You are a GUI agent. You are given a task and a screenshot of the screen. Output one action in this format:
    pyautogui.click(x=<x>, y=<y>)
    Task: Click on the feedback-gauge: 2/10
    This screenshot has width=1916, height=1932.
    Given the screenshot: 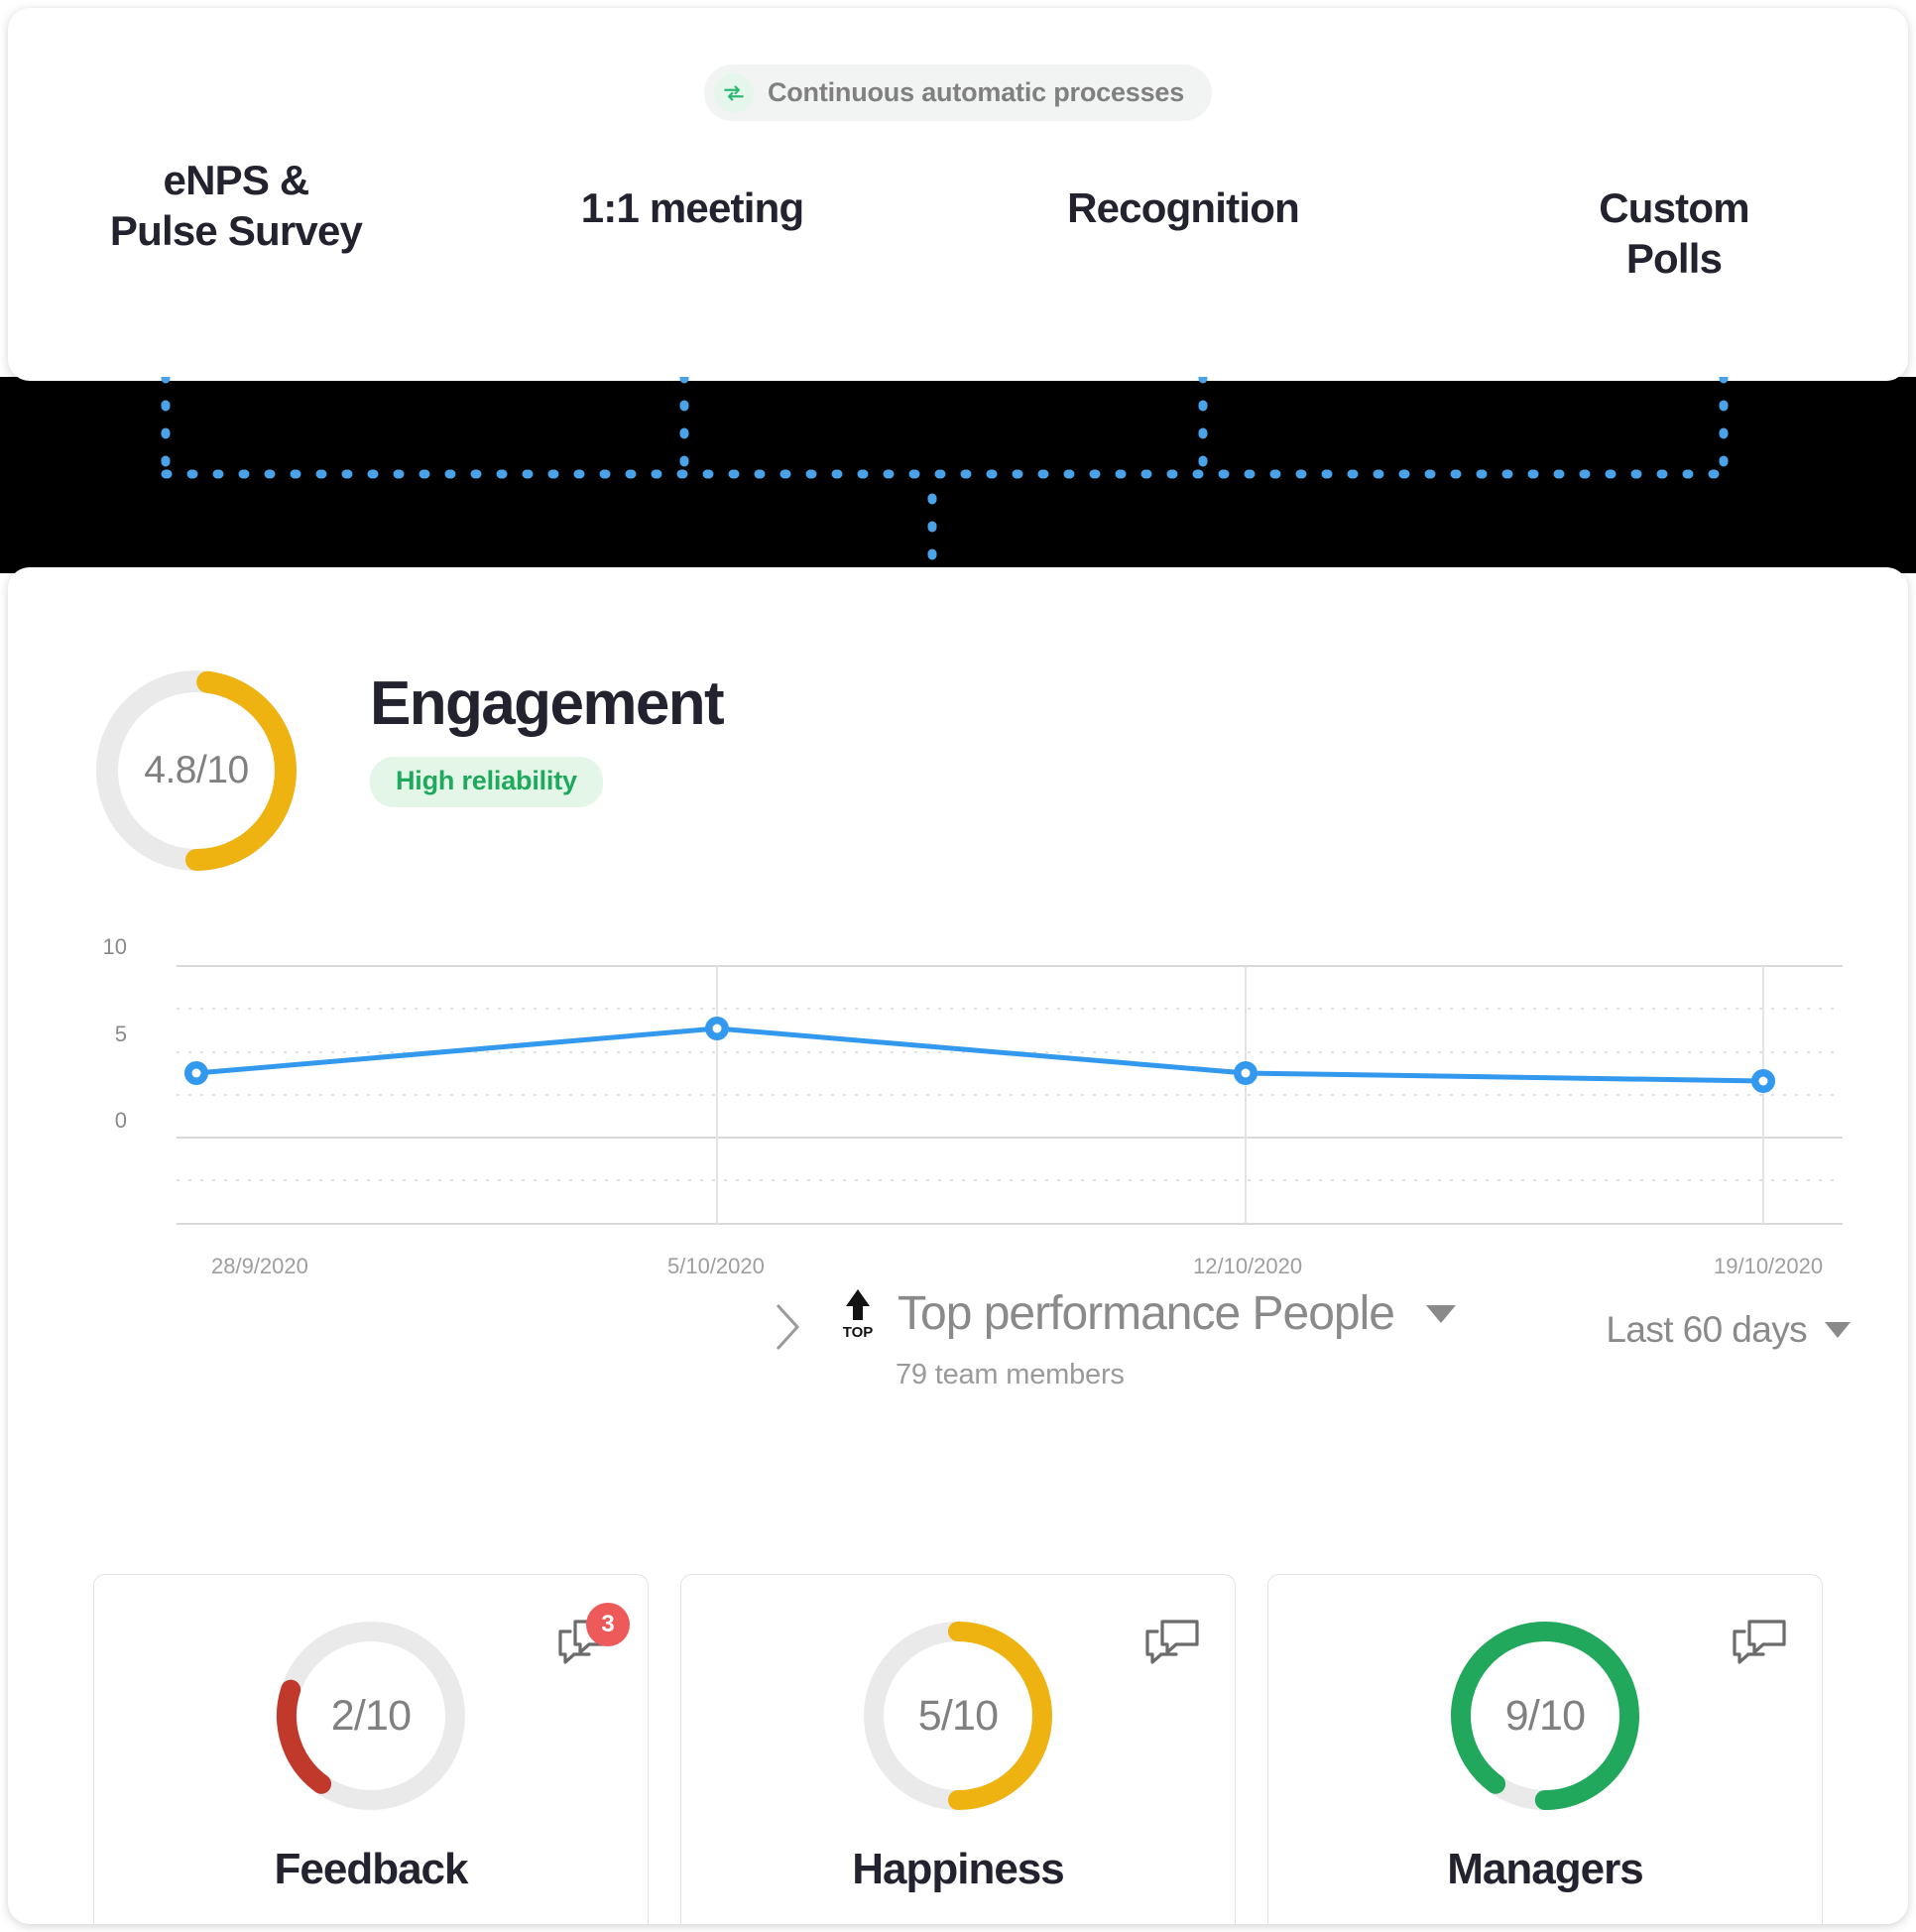 What is the action you would take?
    pyautogui.click(x=371, y=1716)
    